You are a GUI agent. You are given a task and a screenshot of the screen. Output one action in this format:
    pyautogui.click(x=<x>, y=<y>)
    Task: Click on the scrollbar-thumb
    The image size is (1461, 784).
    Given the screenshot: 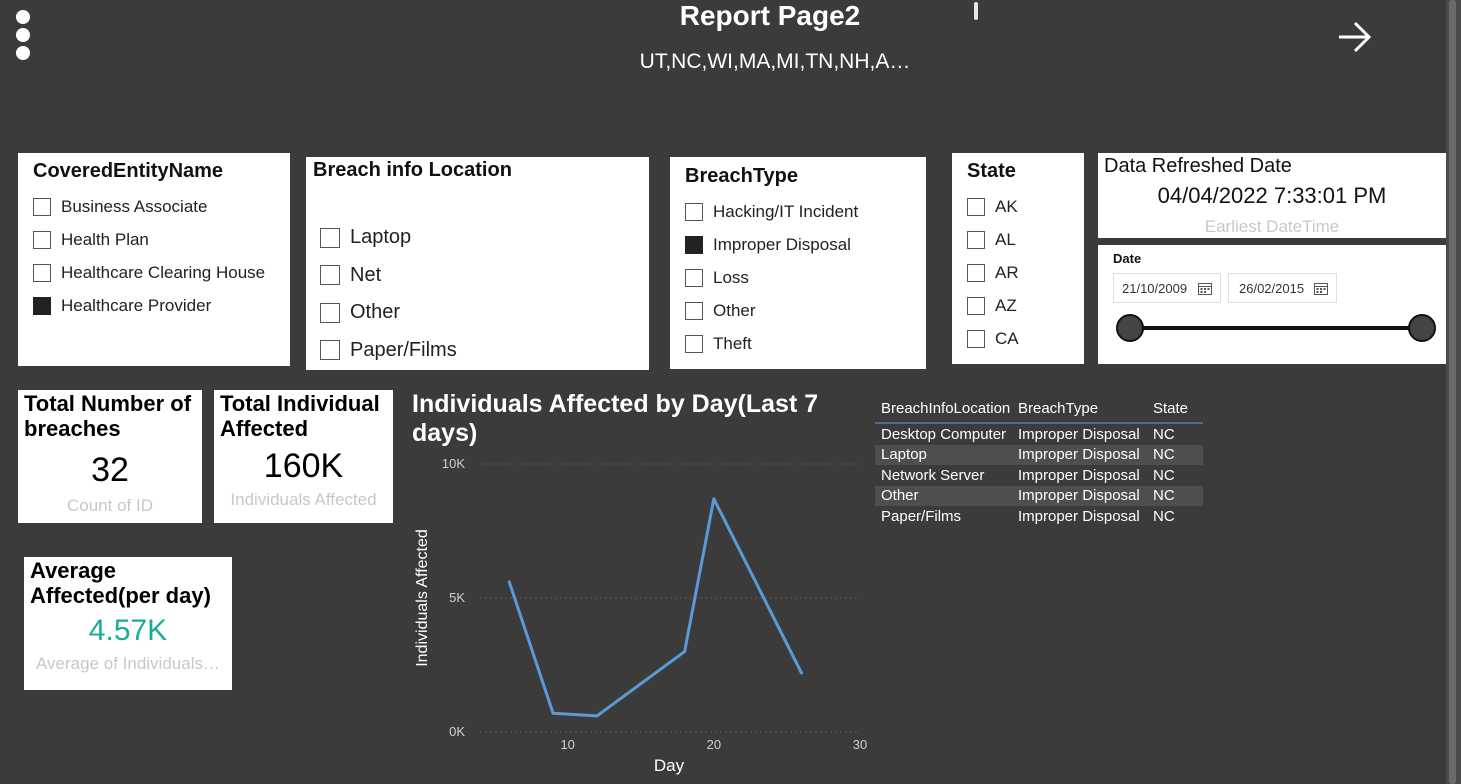 What is the action you would take?
    pyautogui.click(x=1452, y=392)
    